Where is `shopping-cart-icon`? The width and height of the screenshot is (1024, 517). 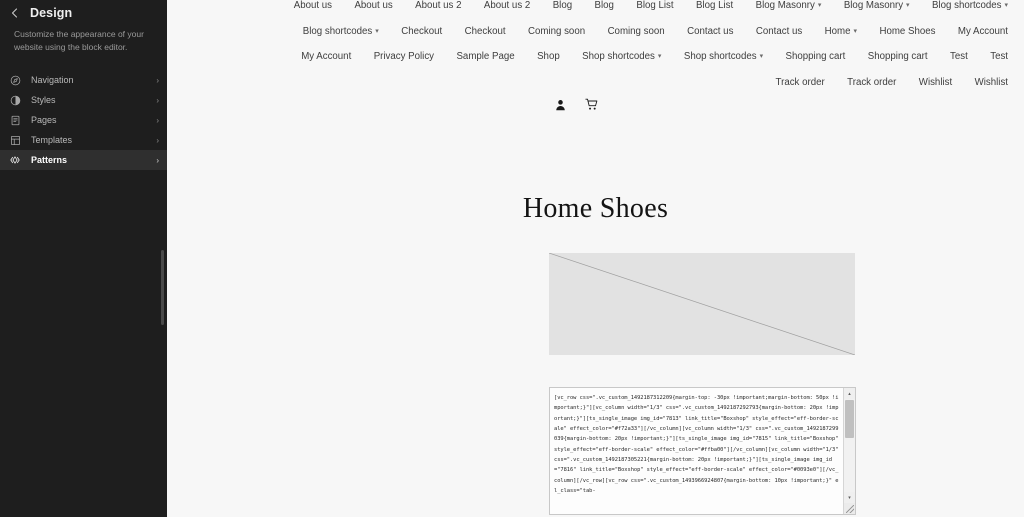
shopping-cart-icon is located at coordinates (591, 103).